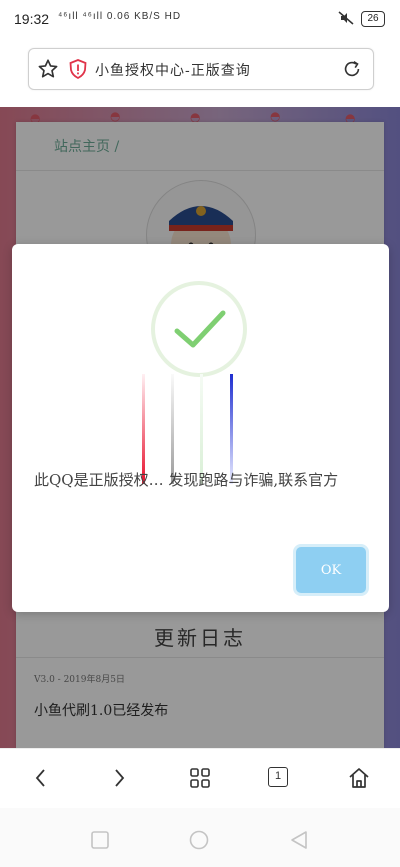 The height and width of the screenshot is (867, 400). I want to click on system-nav-bar, so click(200, 837).